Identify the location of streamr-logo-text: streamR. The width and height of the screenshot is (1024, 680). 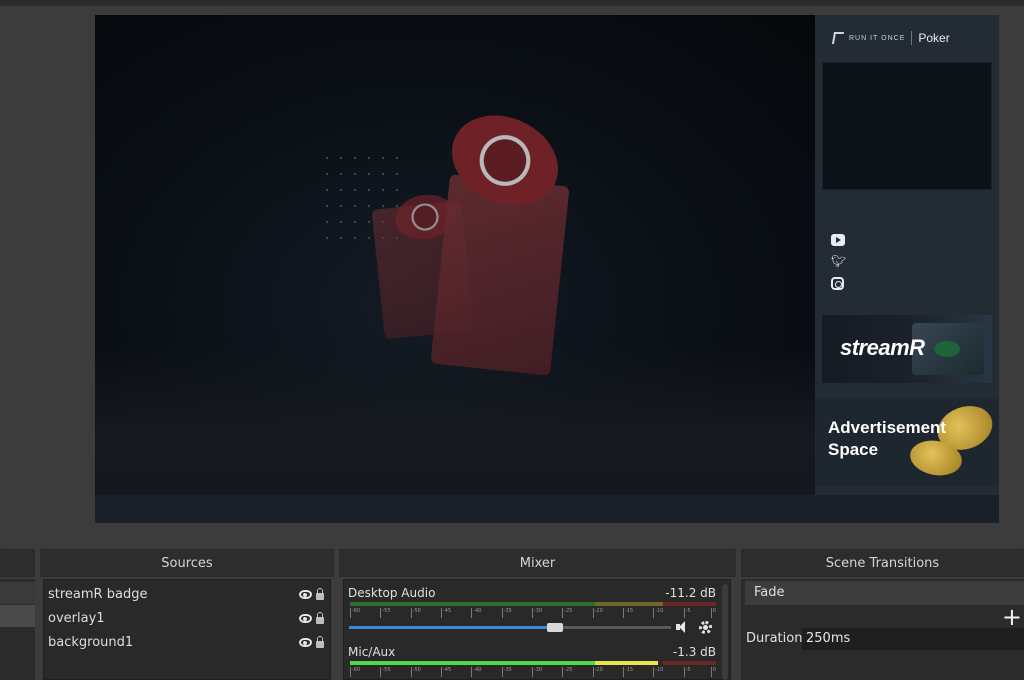
(882, 348).